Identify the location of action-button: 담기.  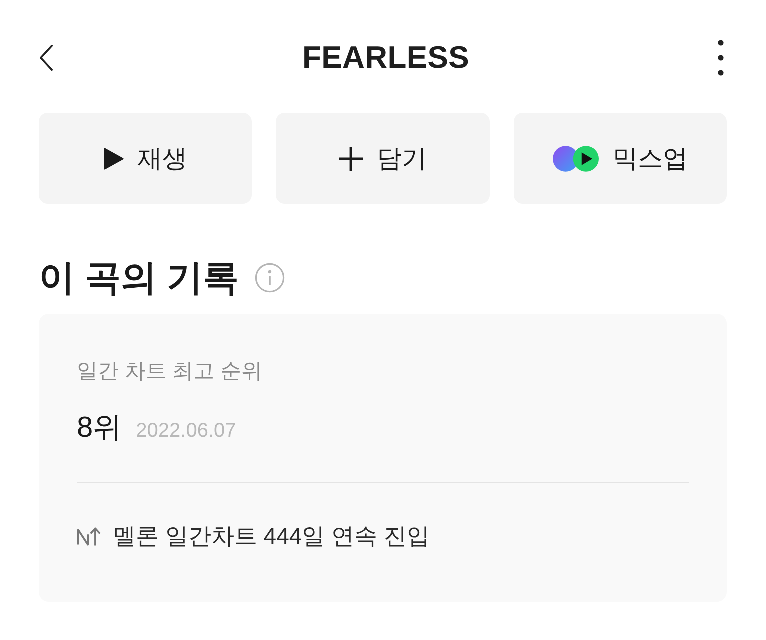
(383, 158).